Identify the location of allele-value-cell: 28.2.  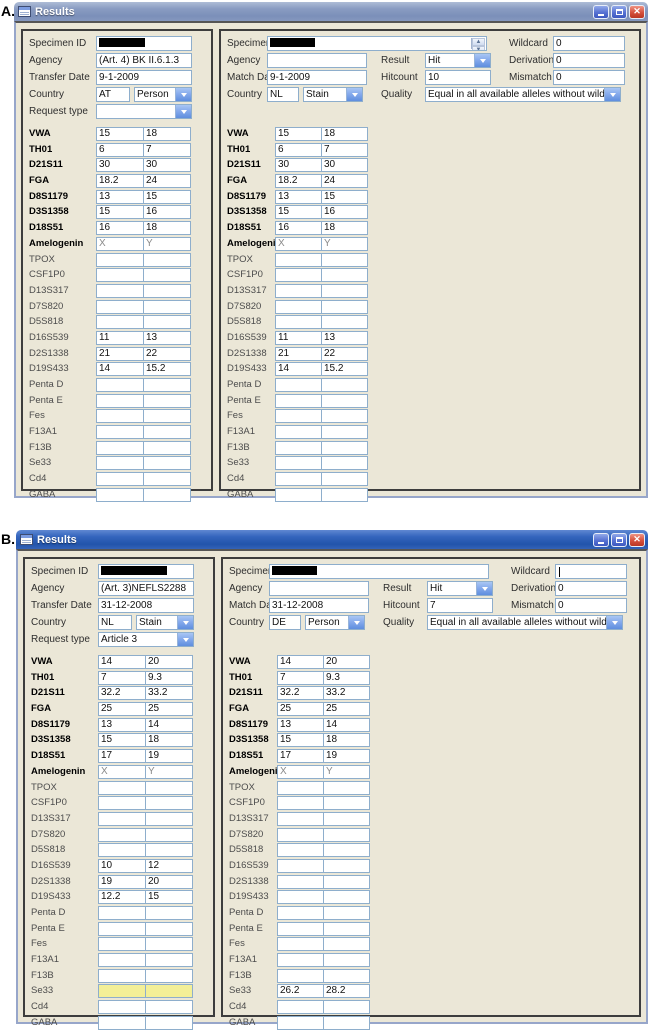
(346, 991).